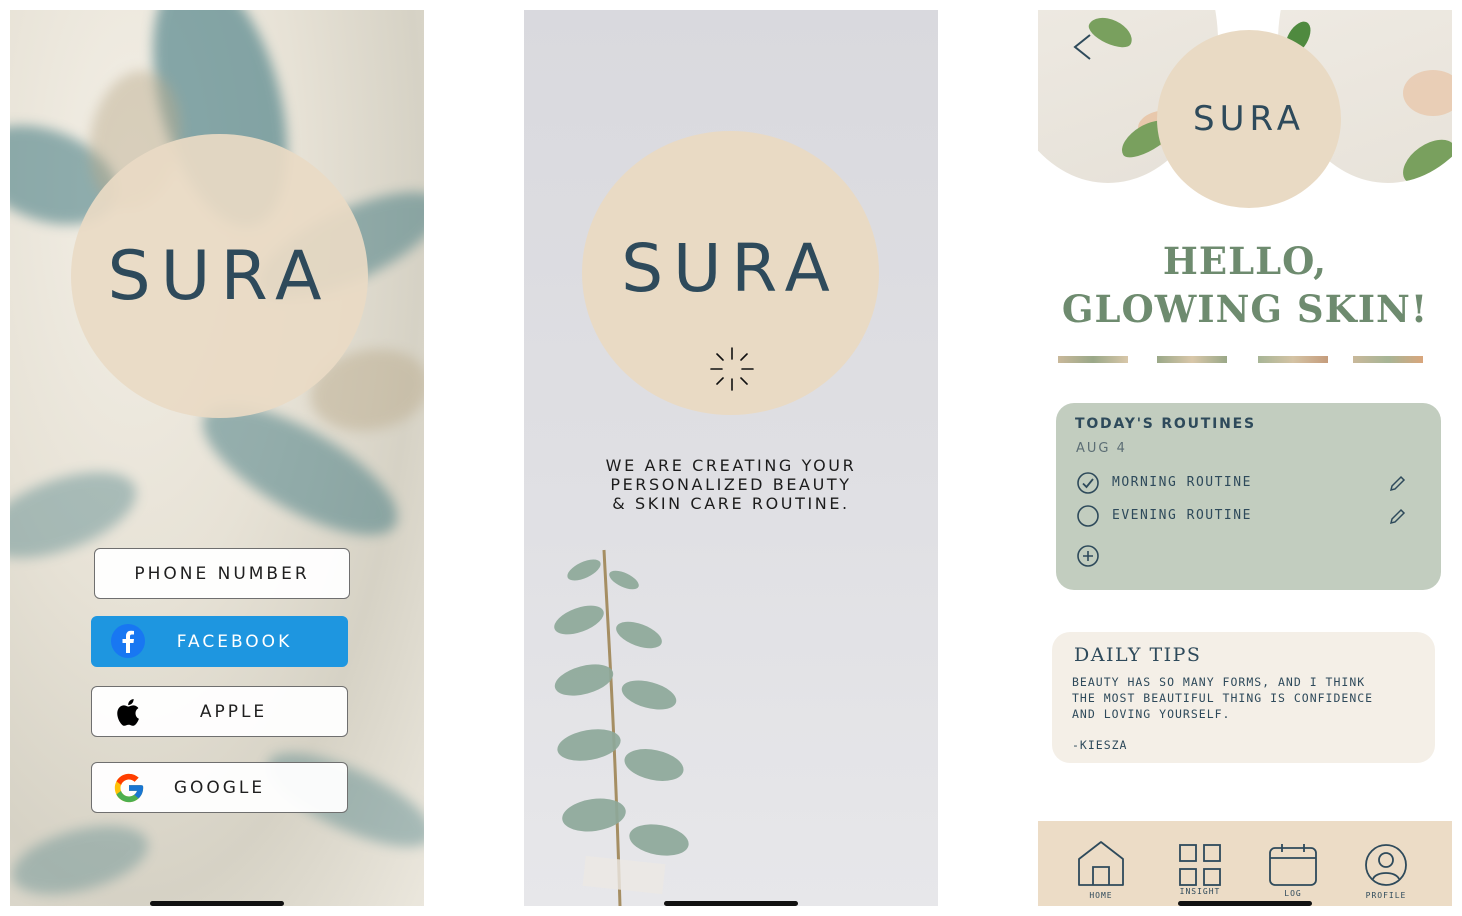  What do you see at coordinates (1101, 448) in the screenshot?
I see `routines-date: AUG 4` at bounding box center [1101, 448].